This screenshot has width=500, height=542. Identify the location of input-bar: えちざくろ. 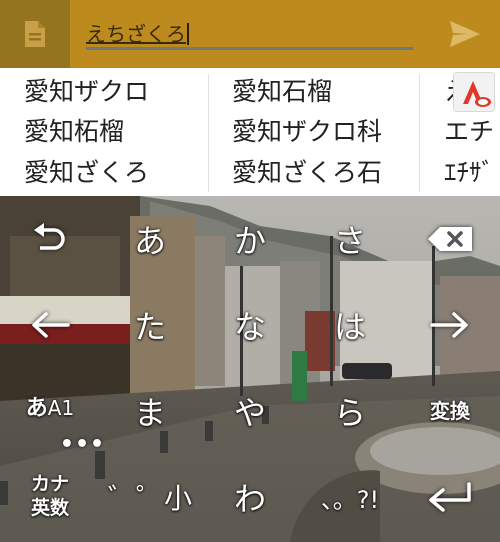
(250, 34).